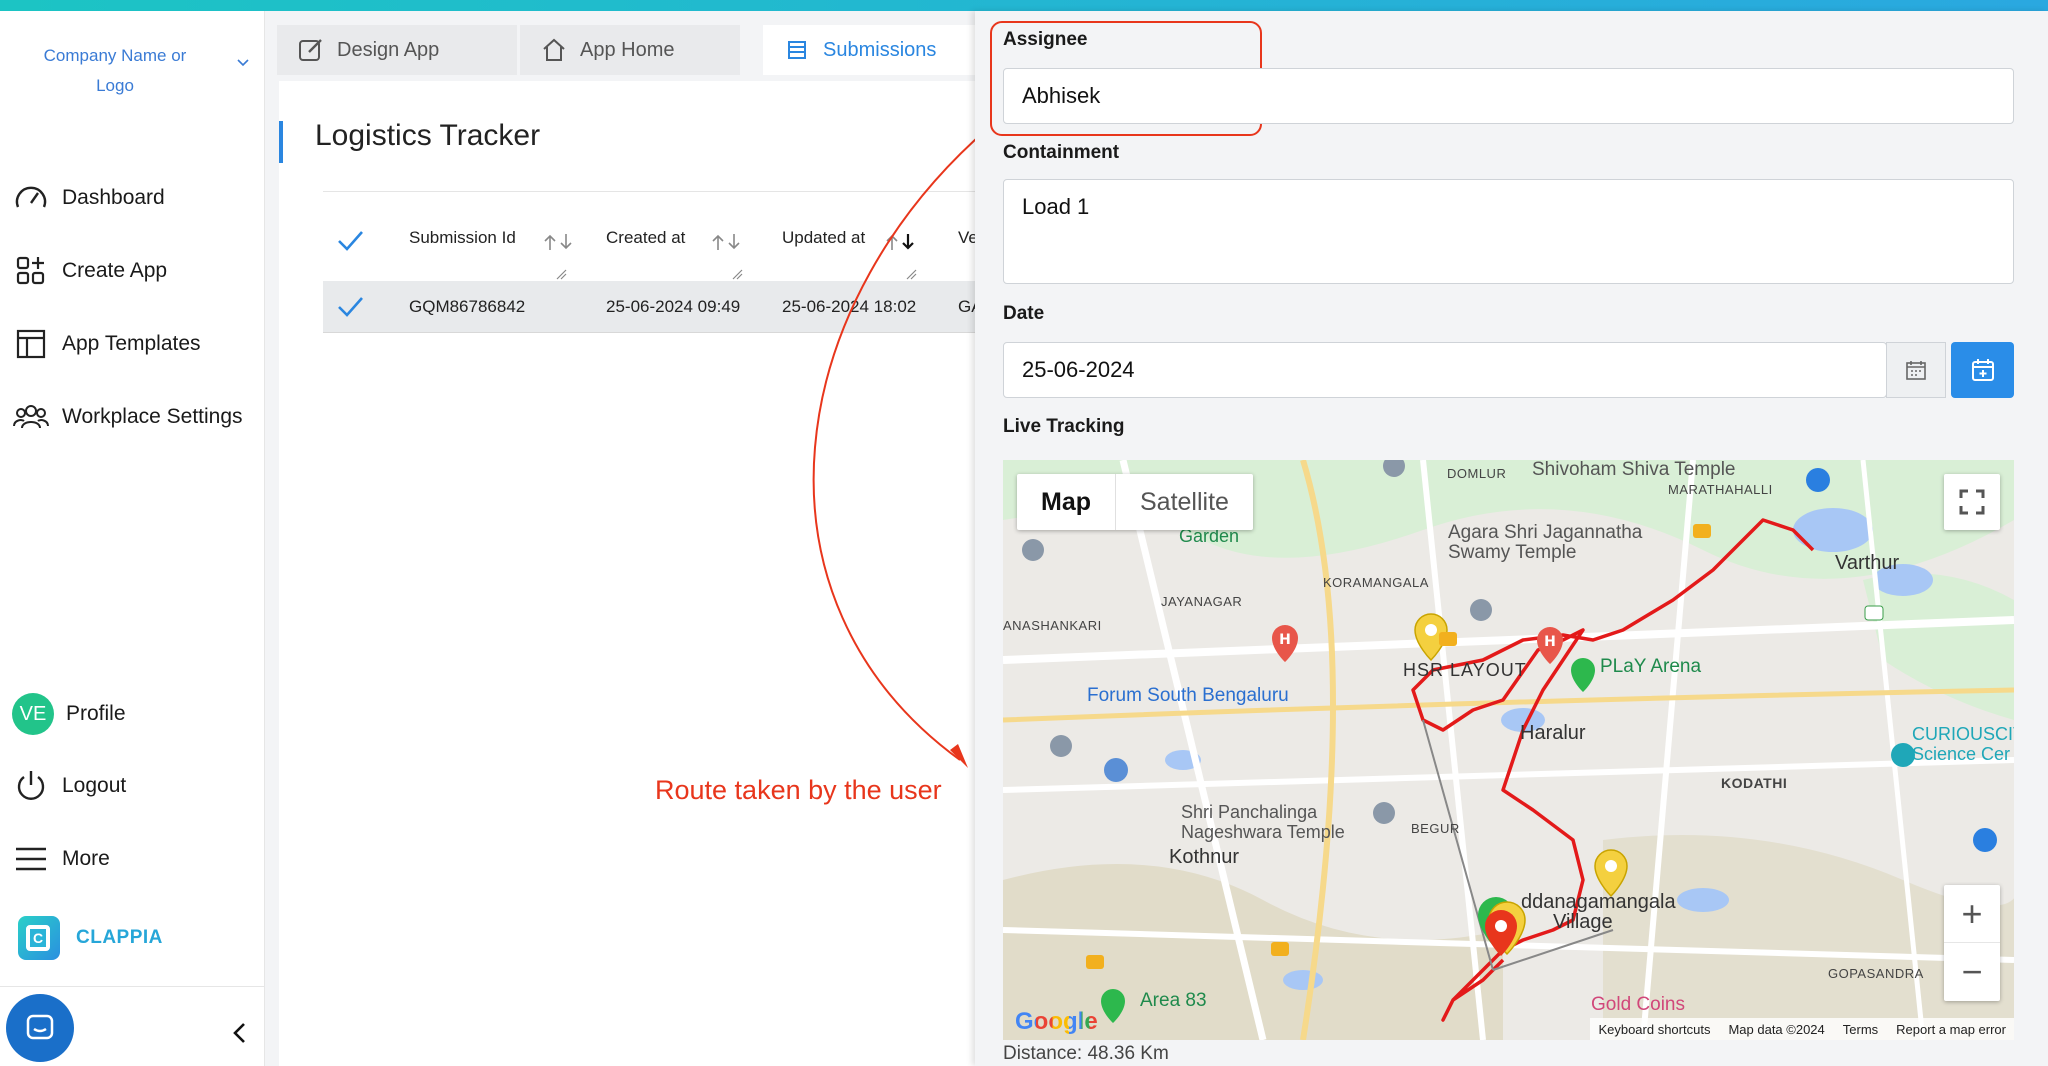  I want to click on tab-submissions: Submissions, so click(869, 50).